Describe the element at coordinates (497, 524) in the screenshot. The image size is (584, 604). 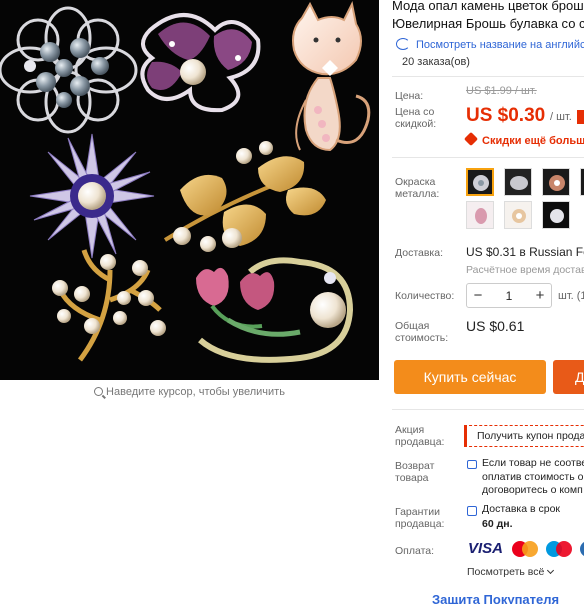
I see `guarantee-days: 60 дн.` at that location.